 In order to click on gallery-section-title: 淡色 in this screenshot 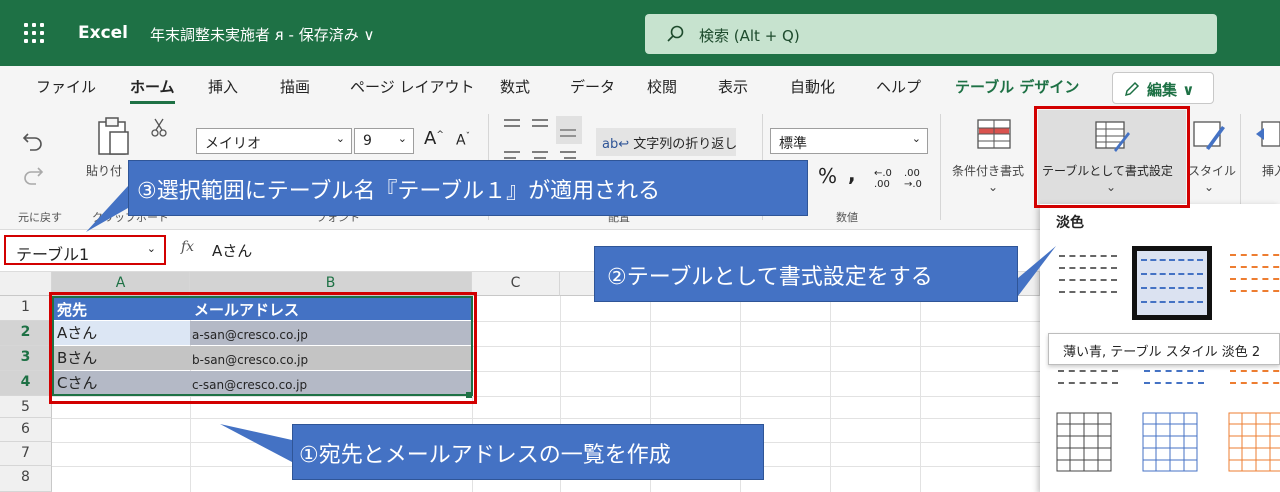, I will do `click(1070, 223)`.